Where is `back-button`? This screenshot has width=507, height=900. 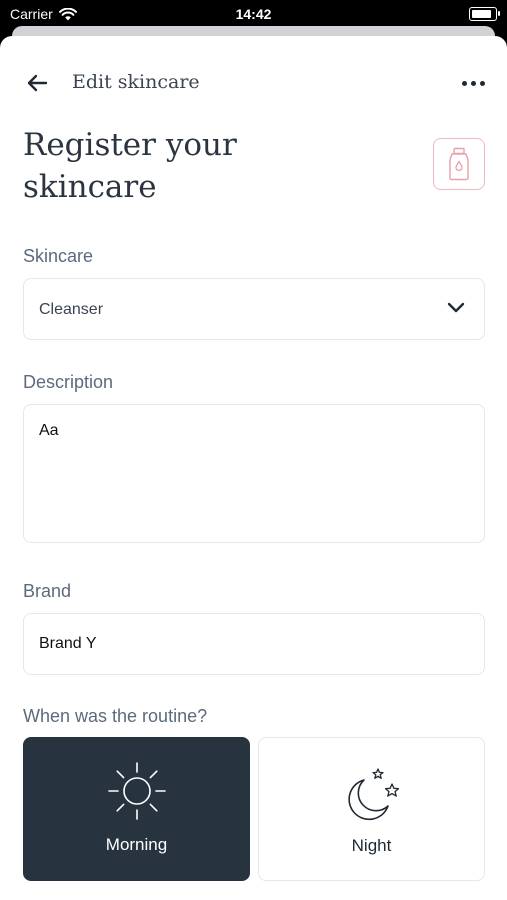 back-button is located at coordinates (37, 83).